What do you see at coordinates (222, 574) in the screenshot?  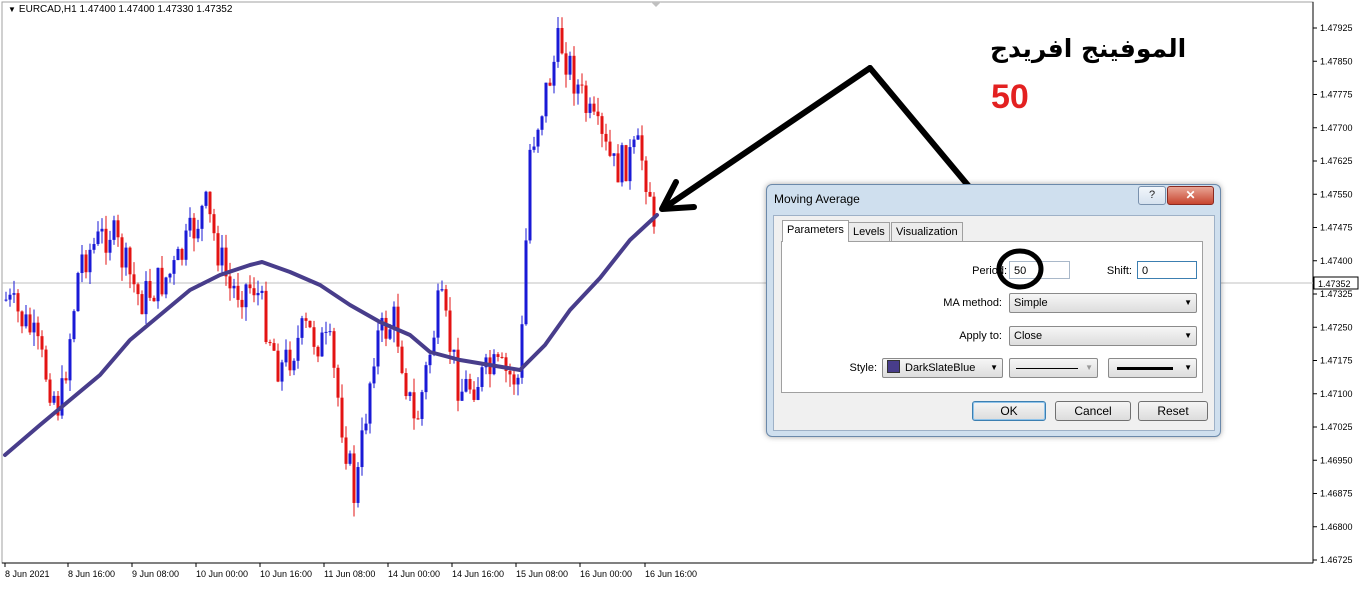 I see `time-tick-label: 10 Jun 00:00` at bounding box center [222, 574].